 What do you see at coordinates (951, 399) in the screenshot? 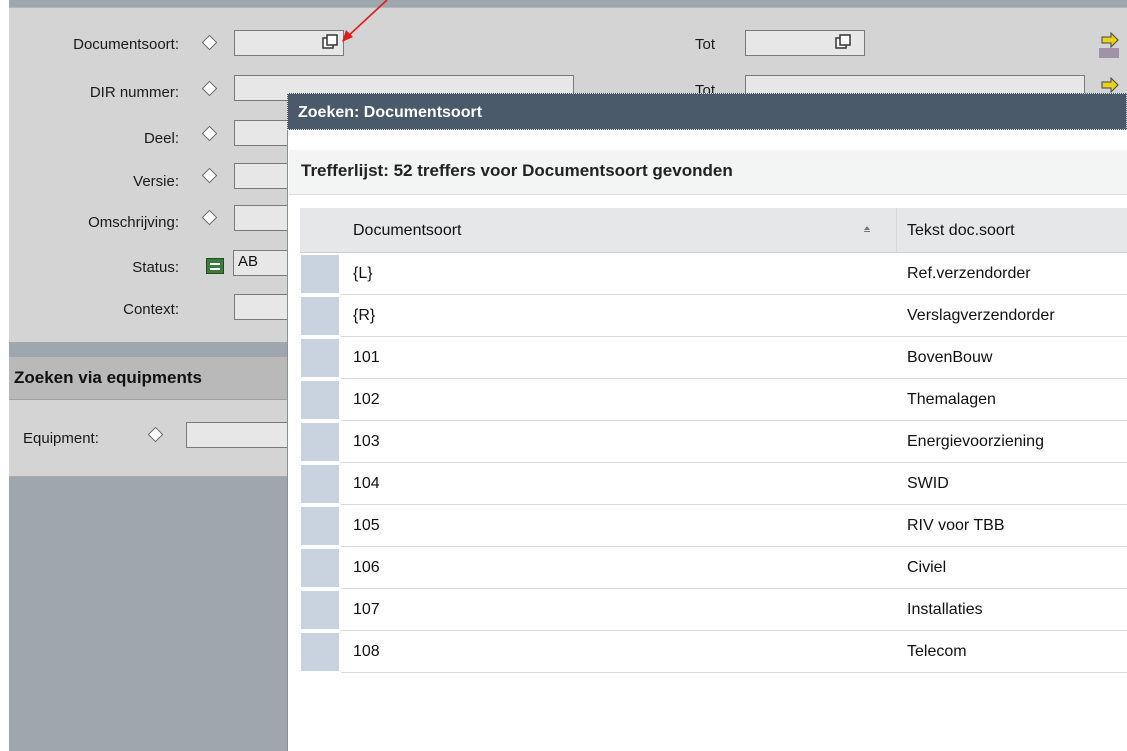
I see `cell-tekst-doc-soort: Themalagen` at bounding box center [951, 399].